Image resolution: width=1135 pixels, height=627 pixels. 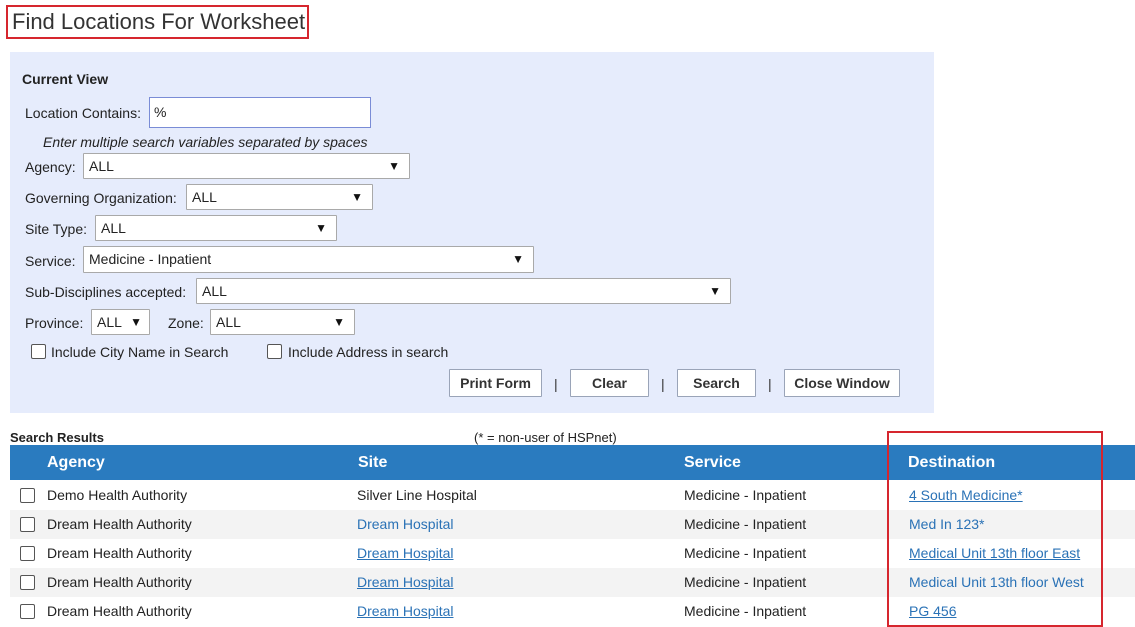 What do you see at coordinates (216, 228) in the screenshot?
I see `site-type-select: ALL ▼` at bounding box center [216, 228].